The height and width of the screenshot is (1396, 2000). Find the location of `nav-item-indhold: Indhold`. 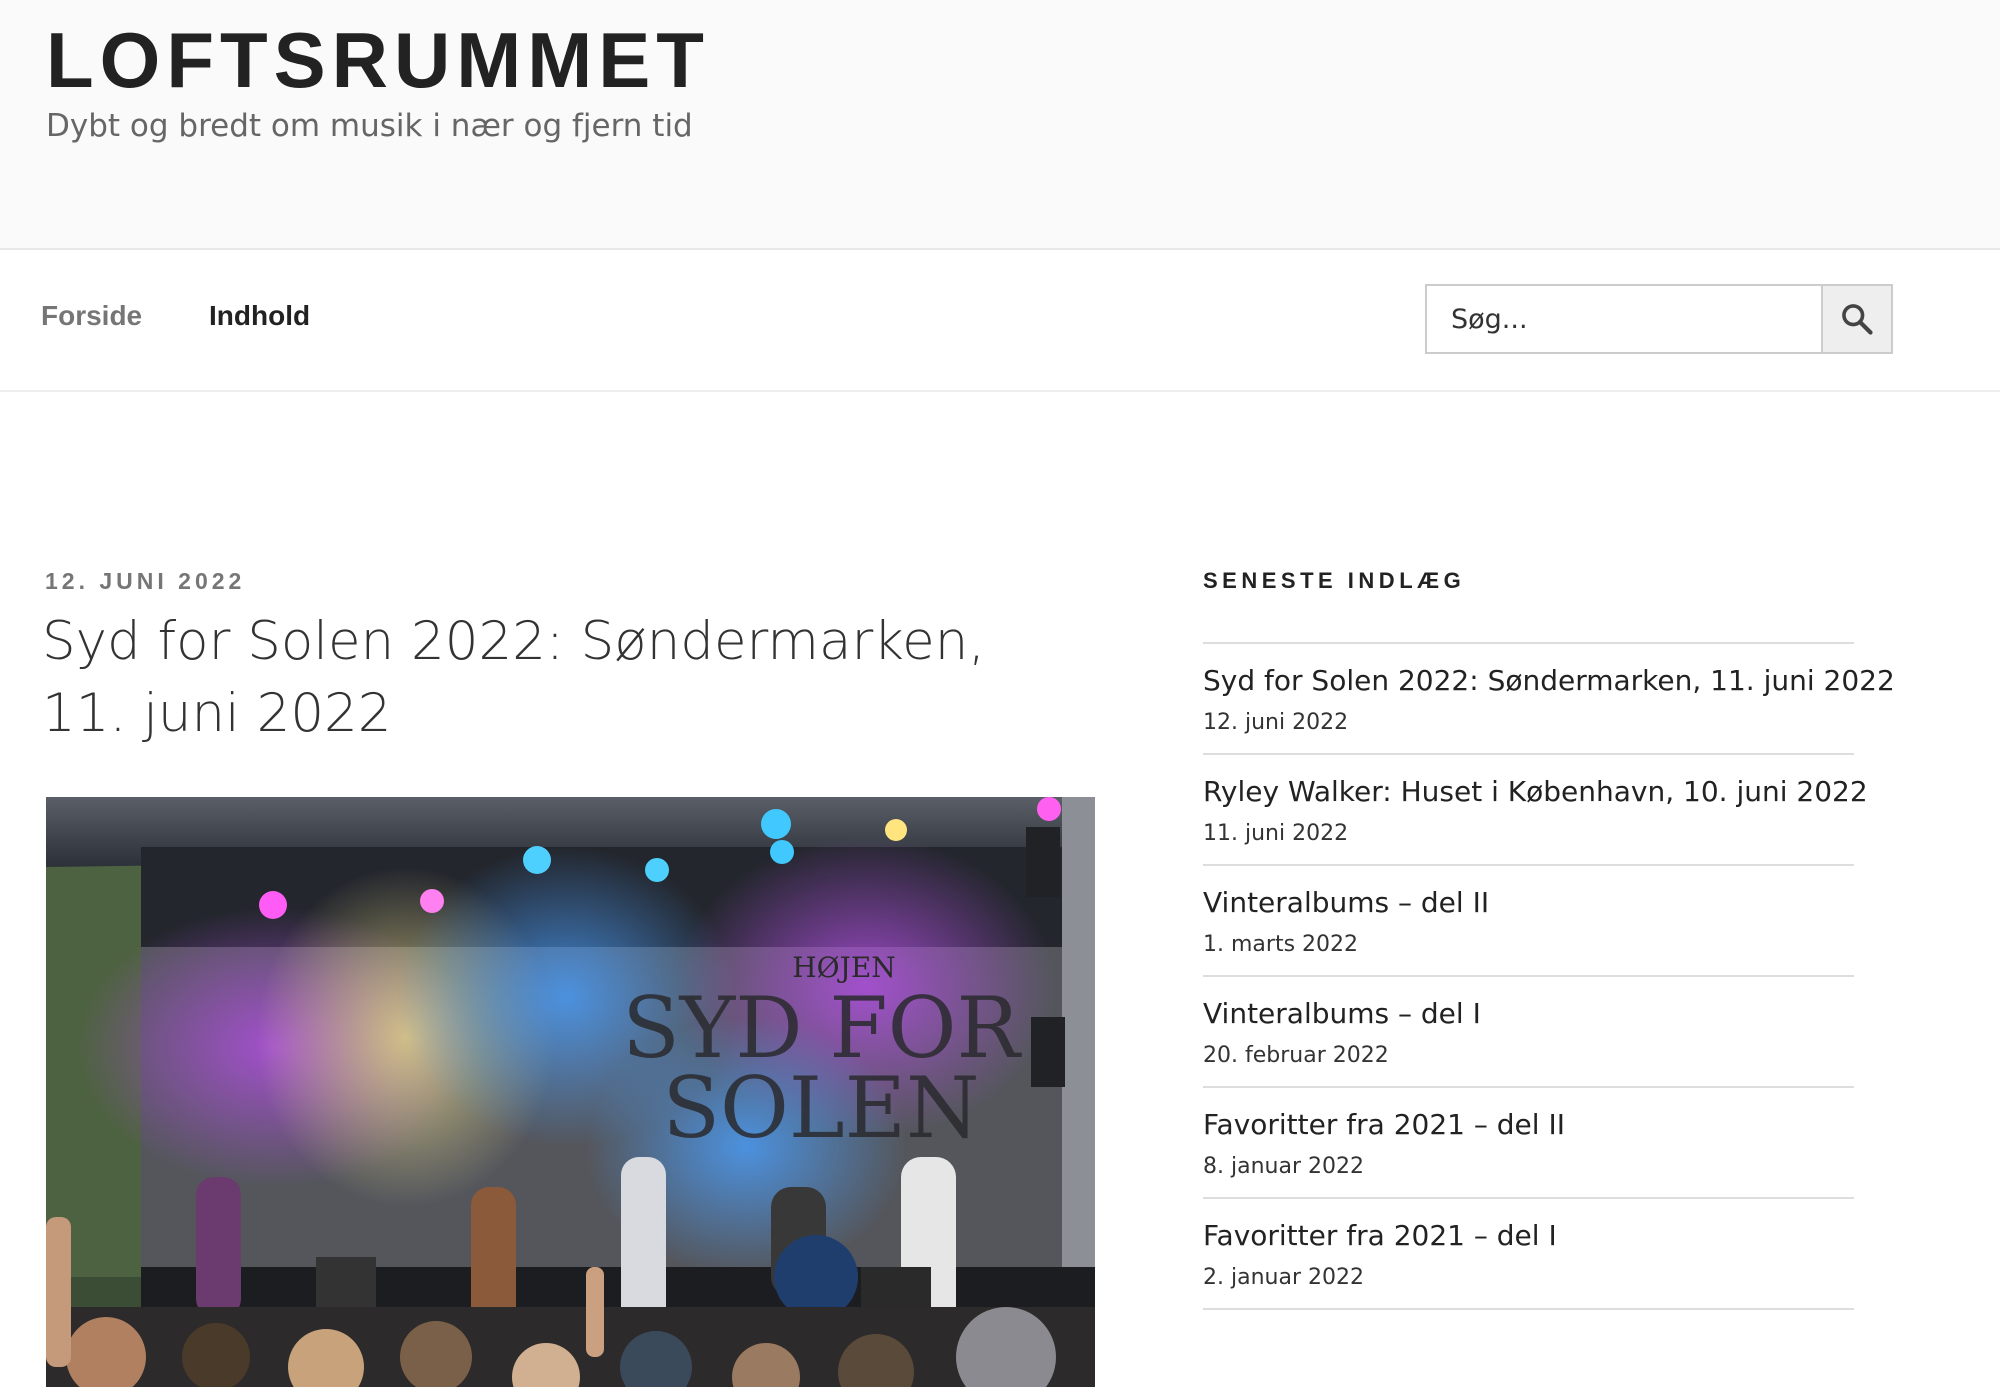

nav-item-indhold: Indhold is located at coordinates (259, 316).